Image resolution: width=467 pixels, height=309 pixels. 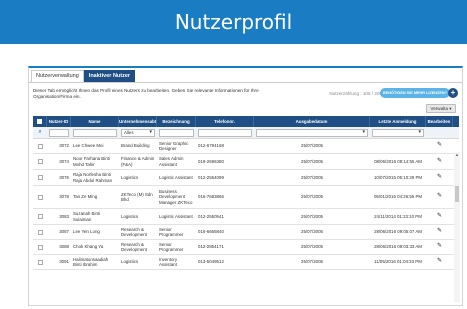 What do you see at coordinates (398, 132) in the screenshot?
I see `filter-last-login` at bounding box center [398, 132].